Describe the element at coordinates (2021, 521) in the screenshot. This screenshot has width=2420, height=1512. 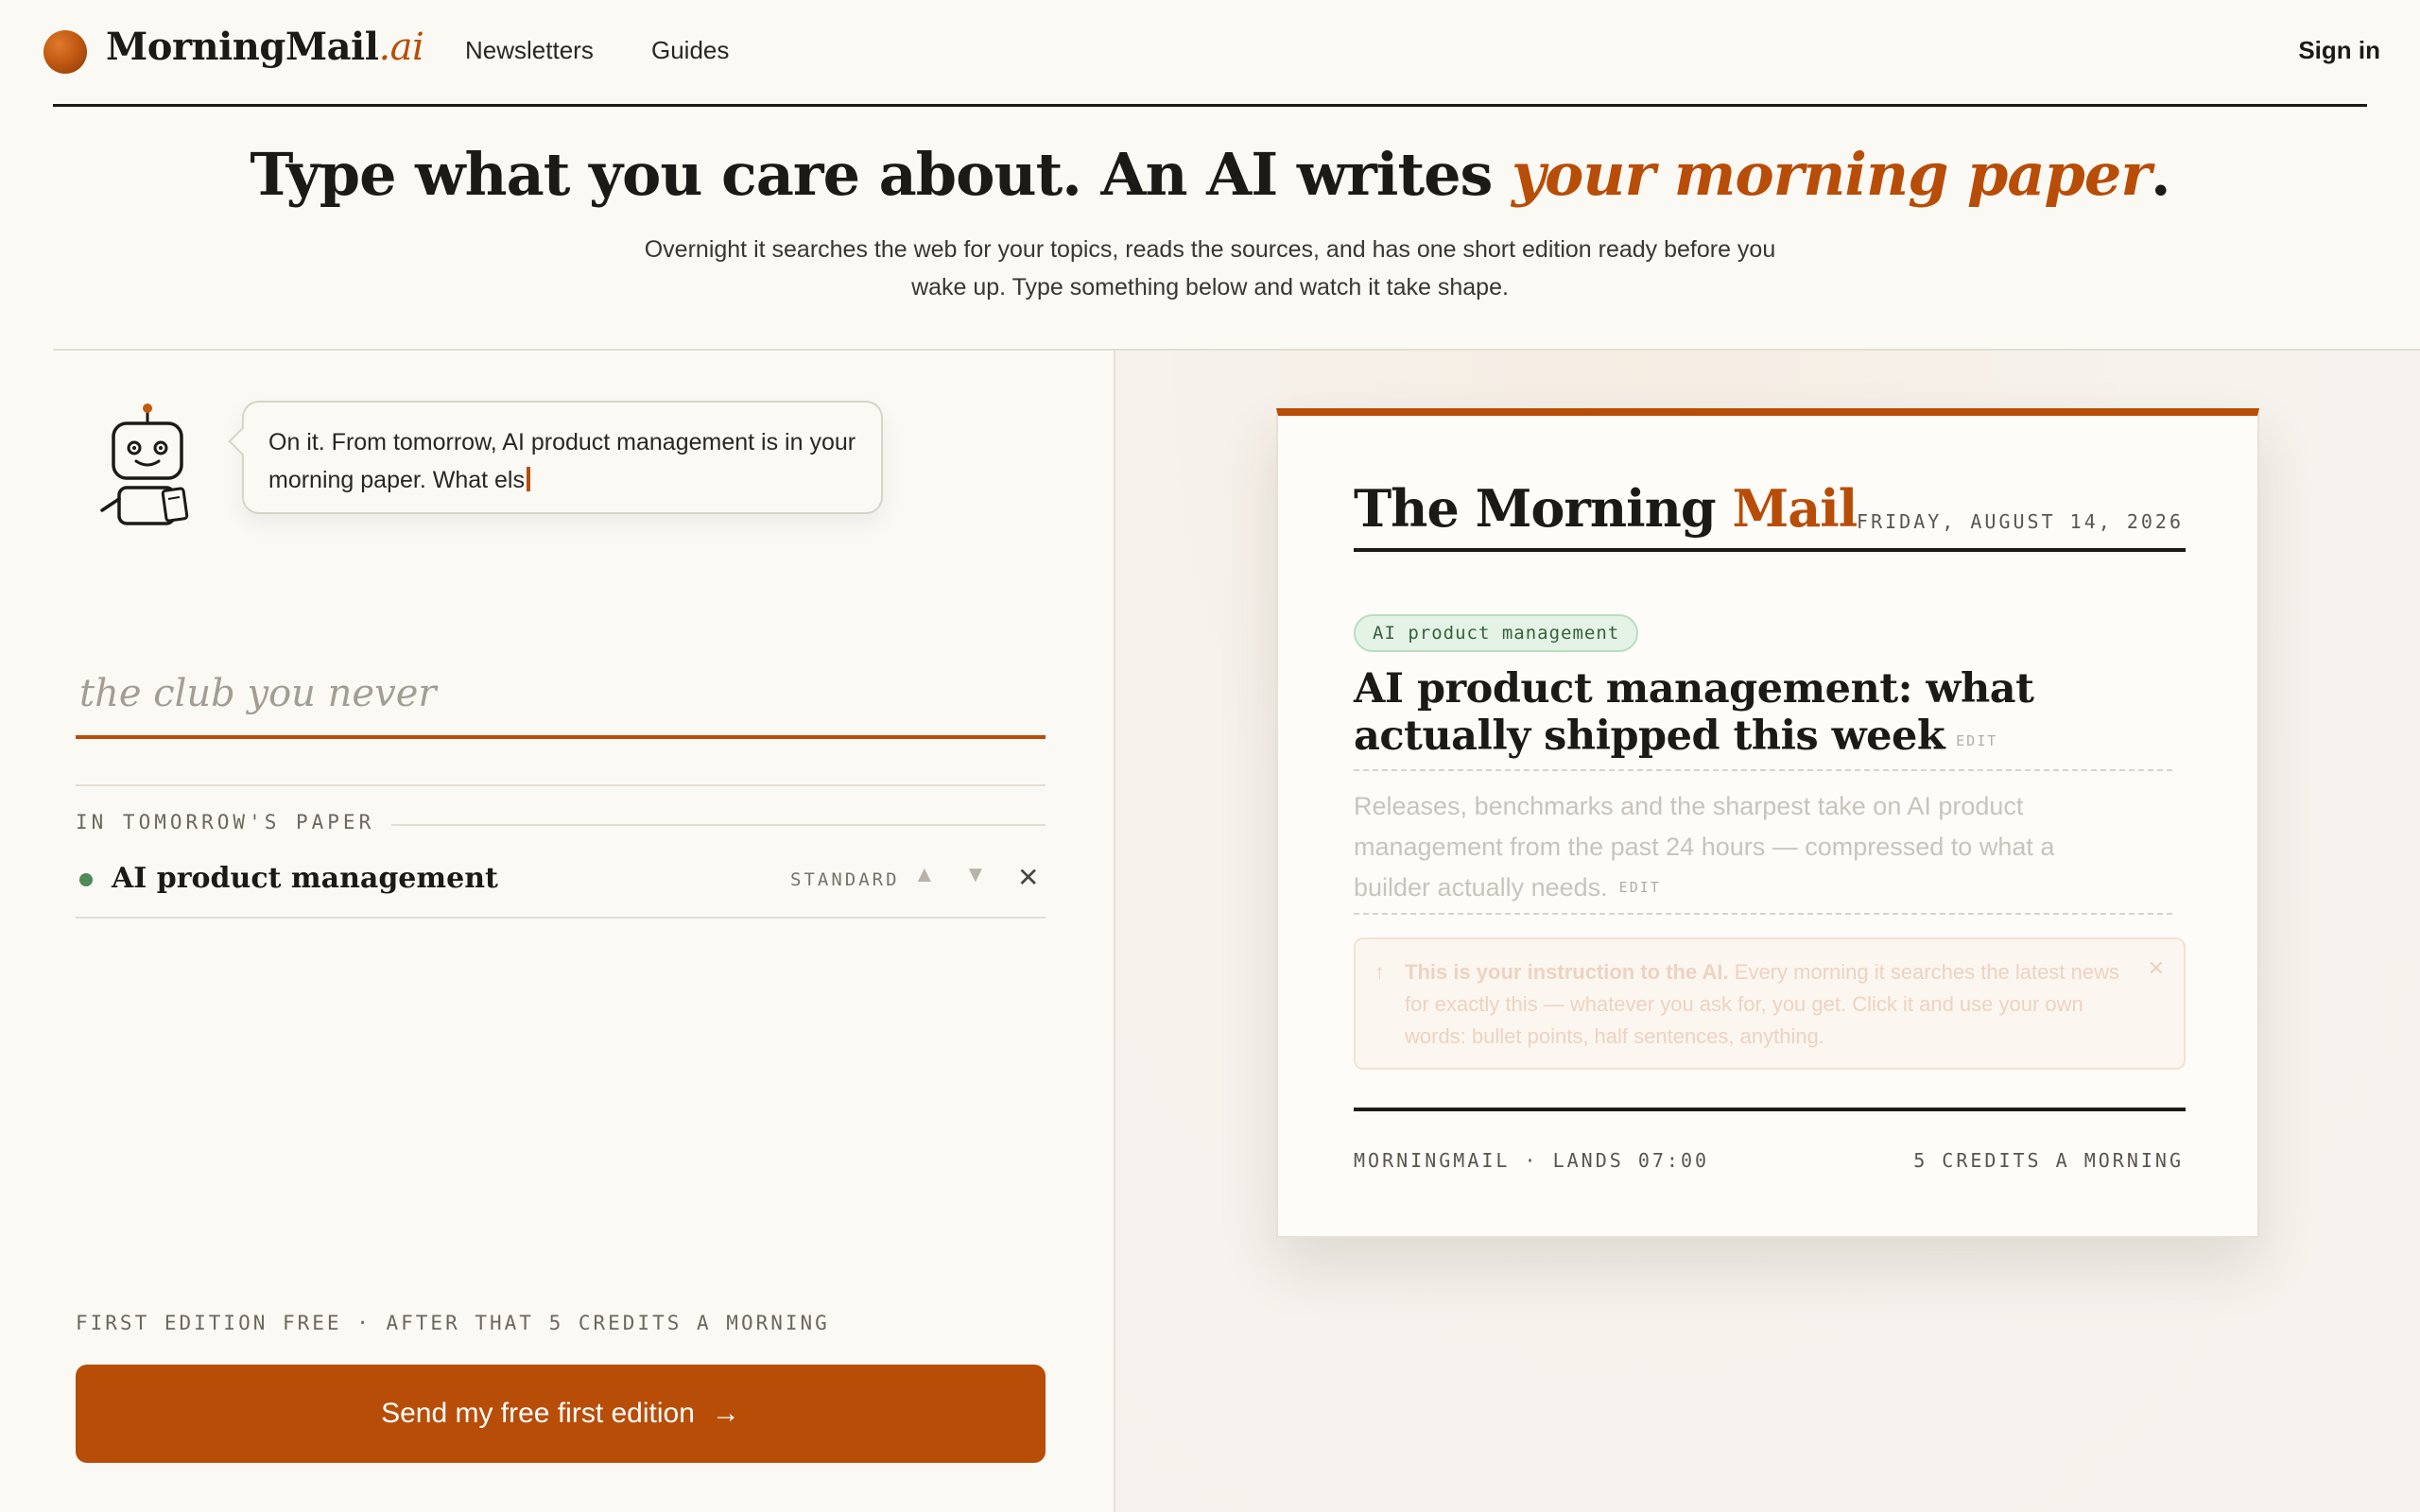
I see `paper-date: FRIDAY, AUGUST 14, 2026` at that location.